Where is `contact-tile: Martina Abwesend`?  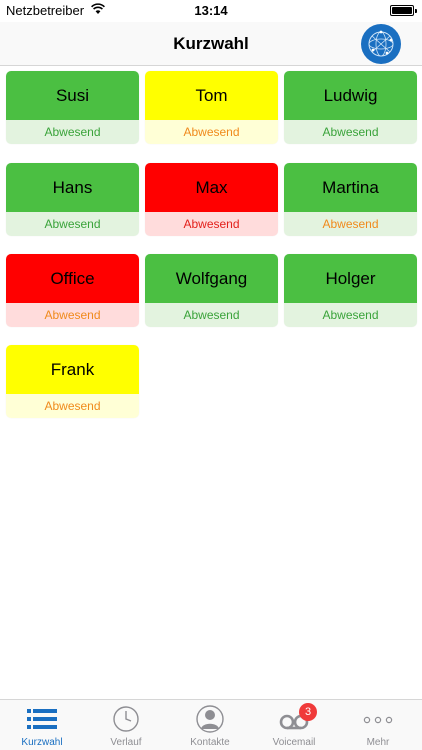
contact-tile: Martina Abwesend is located at coordinates (350, 199).